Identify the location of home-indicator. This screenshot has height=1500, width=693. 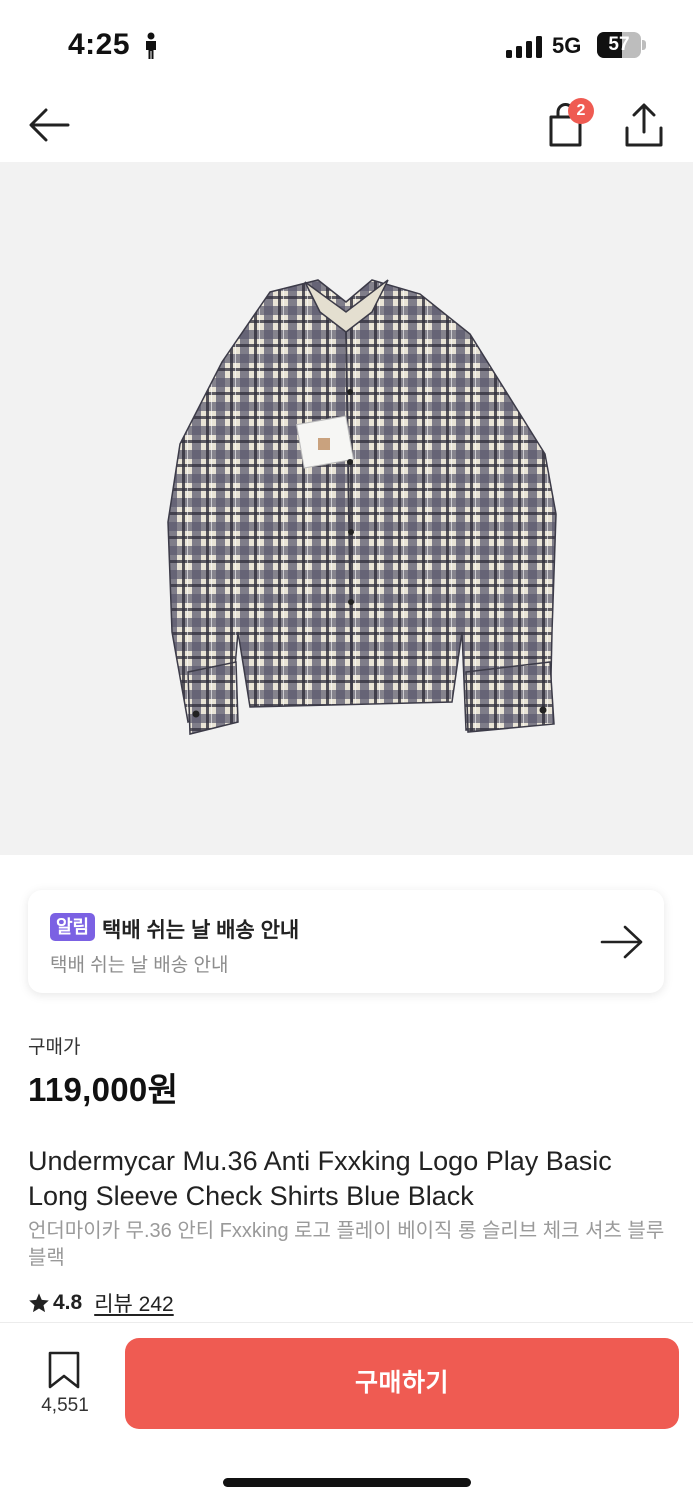
(347, 1482).